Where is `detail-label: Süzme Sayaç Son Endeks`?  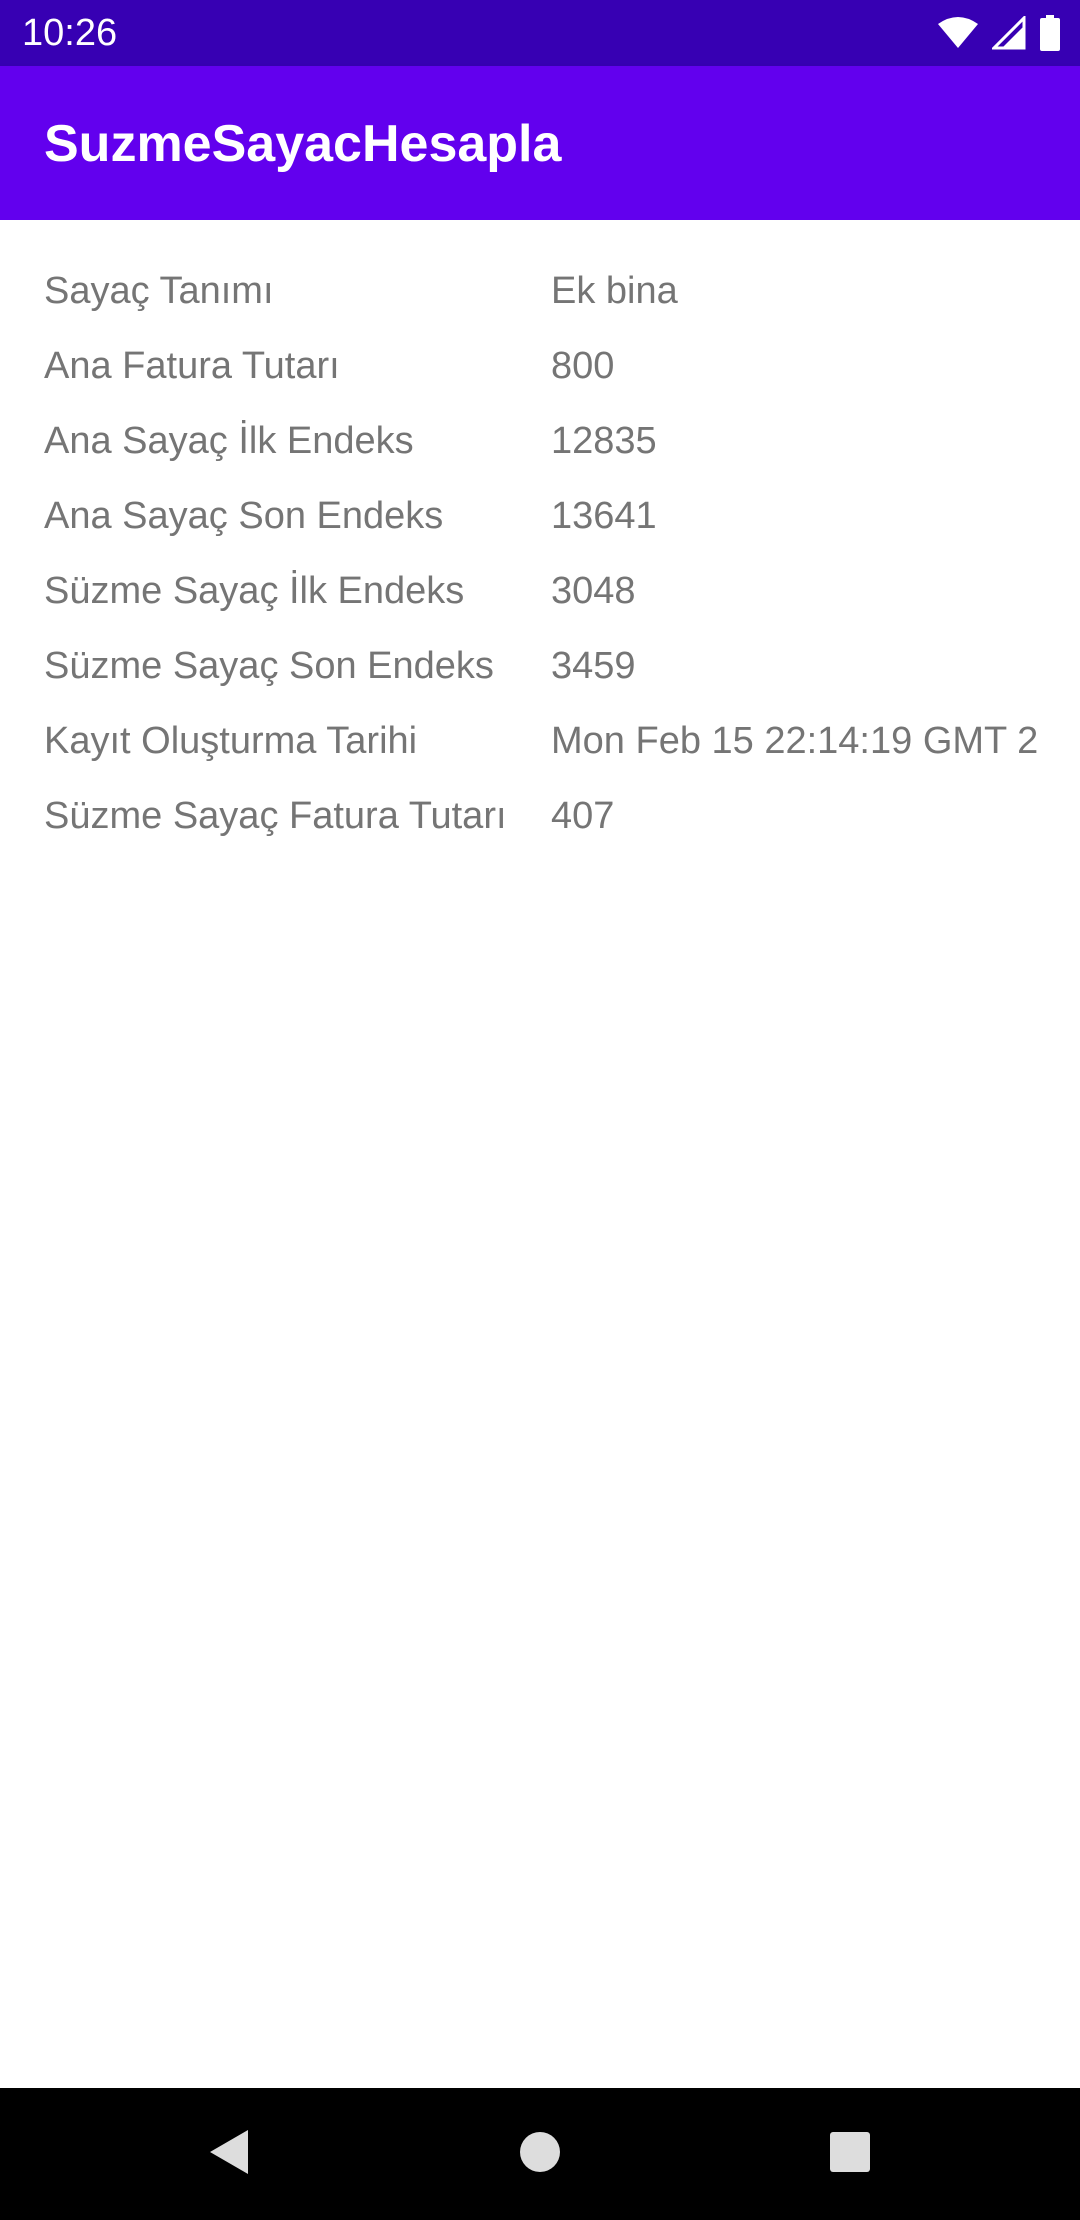 detail-label: Süzme Sayaç Son Endeks is located at coordinates (269, 666).